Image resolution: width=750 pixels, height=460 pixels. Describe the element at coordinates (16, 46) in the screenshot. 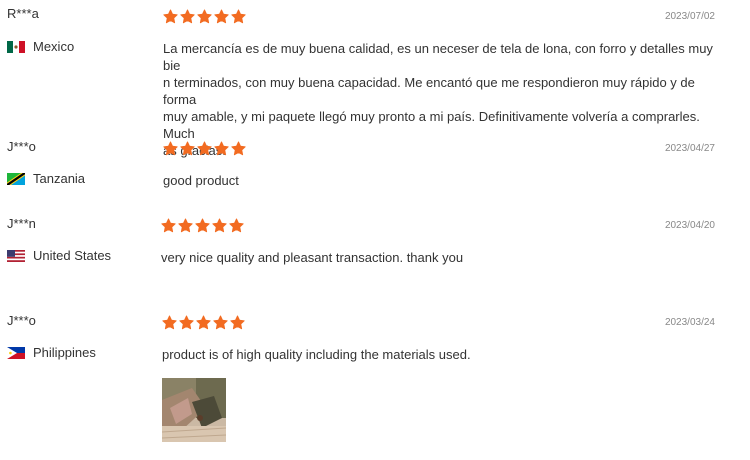

I see `mexico-flag-icon` at that location.